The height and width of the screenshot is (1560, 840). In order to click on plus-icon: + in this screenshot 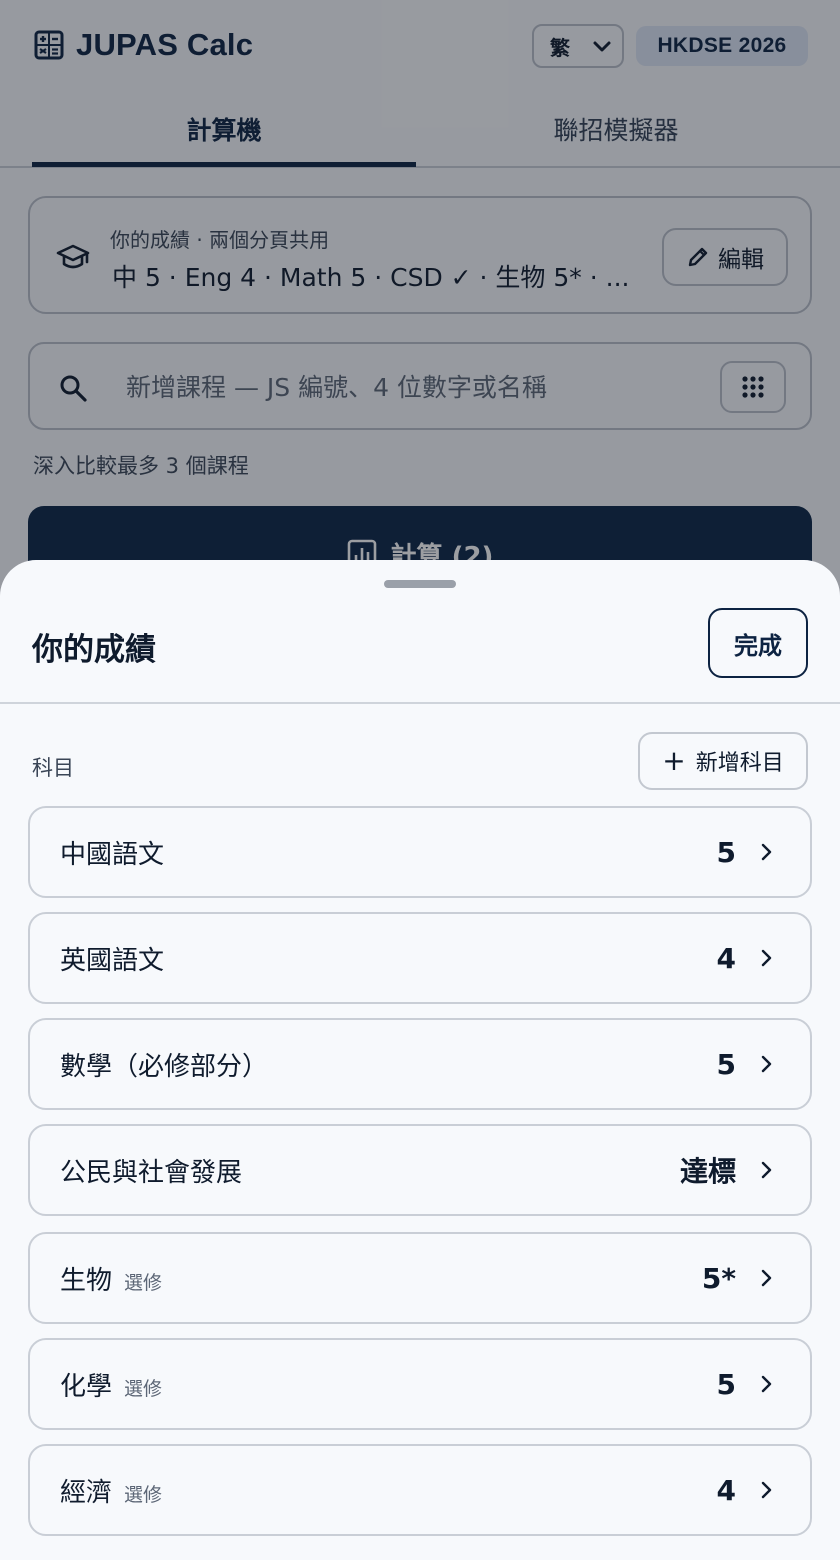, I will do `click(674, 760)`.